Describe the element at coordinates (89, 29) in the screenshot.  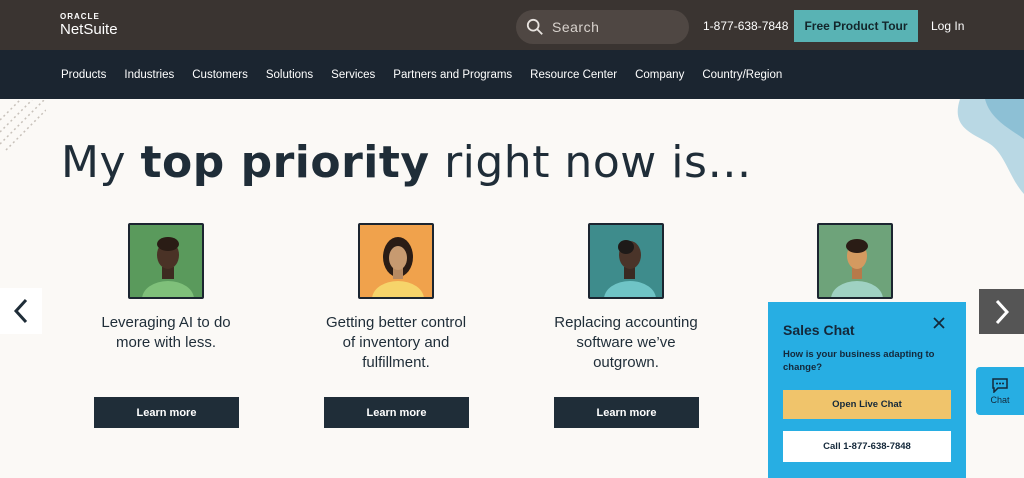
I see `logo-netsuite-text: NetSuite` at that location.